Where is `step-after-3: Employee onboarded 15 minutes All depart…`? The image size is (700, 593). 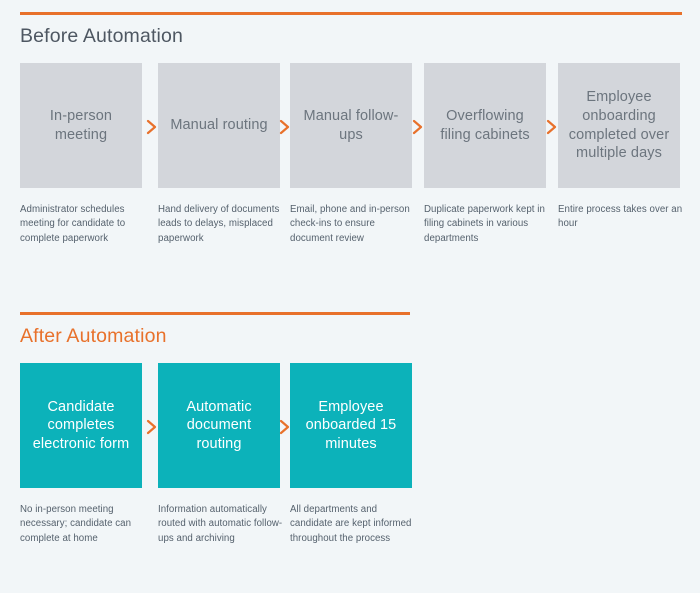 step-after-3: Employee onboarded 15 minutes All depart… is located at coordinates (351, 478).